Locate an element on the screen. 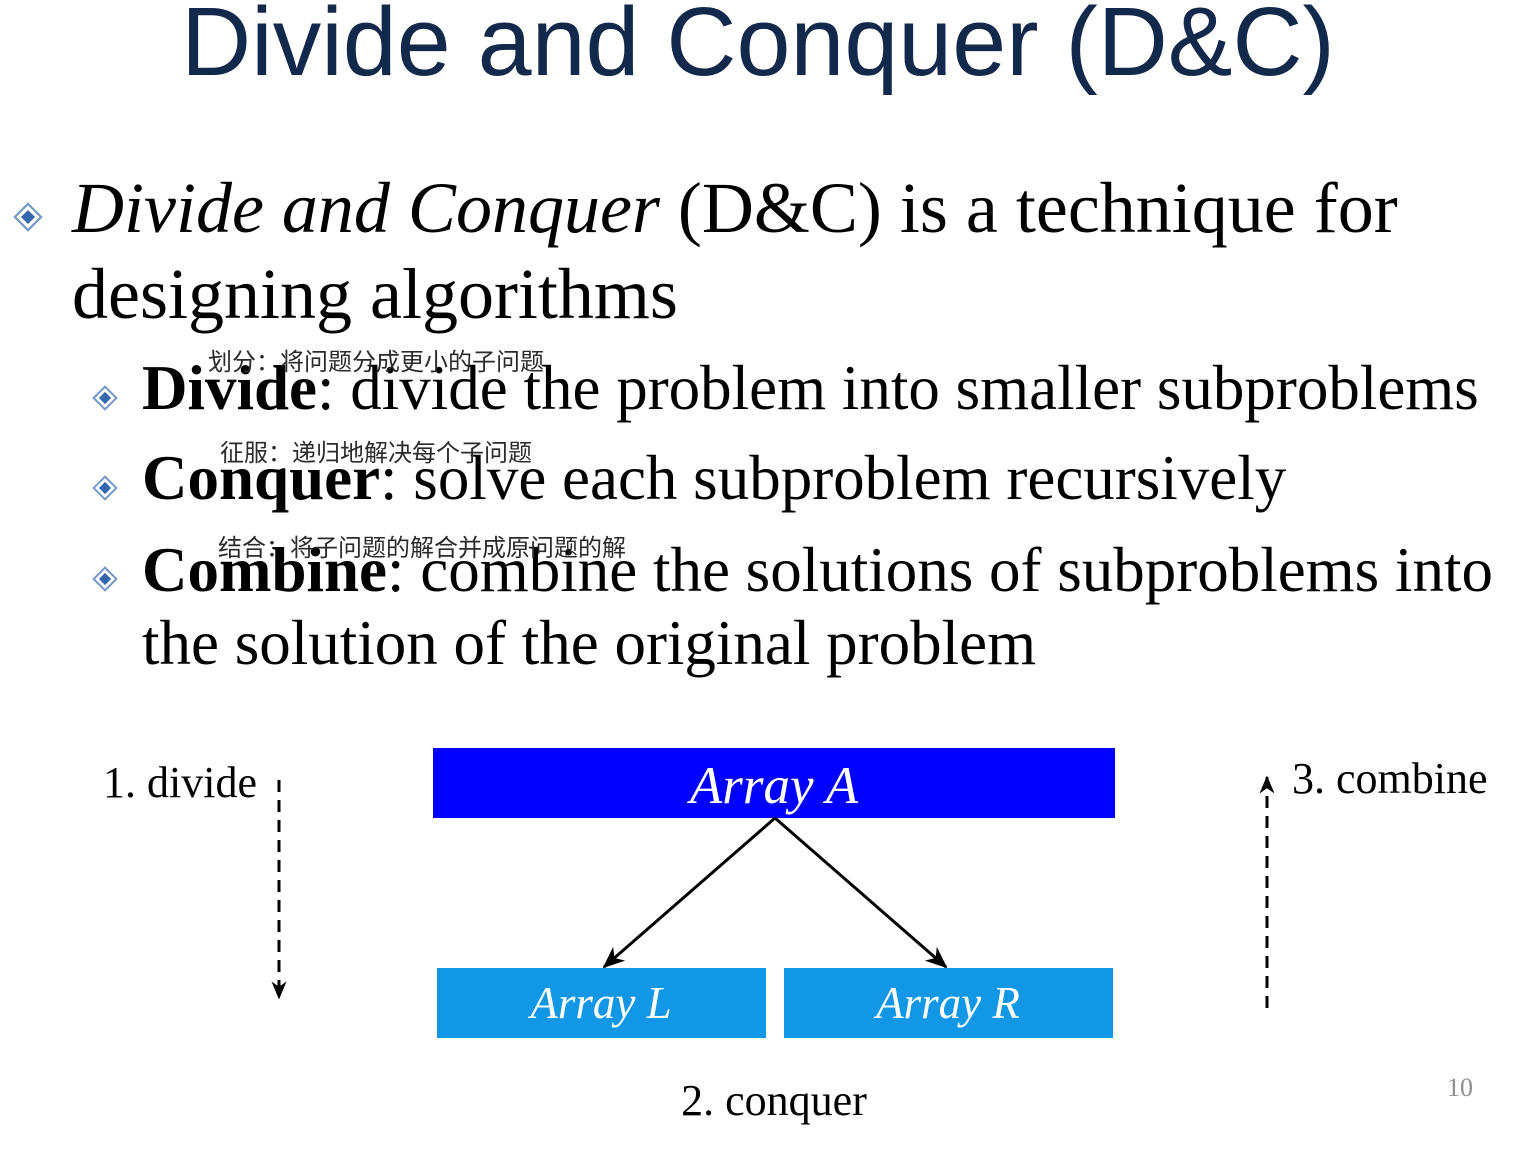  bullet-1-text: (D&C) is a technique for is located at coordinates (1028, 208).